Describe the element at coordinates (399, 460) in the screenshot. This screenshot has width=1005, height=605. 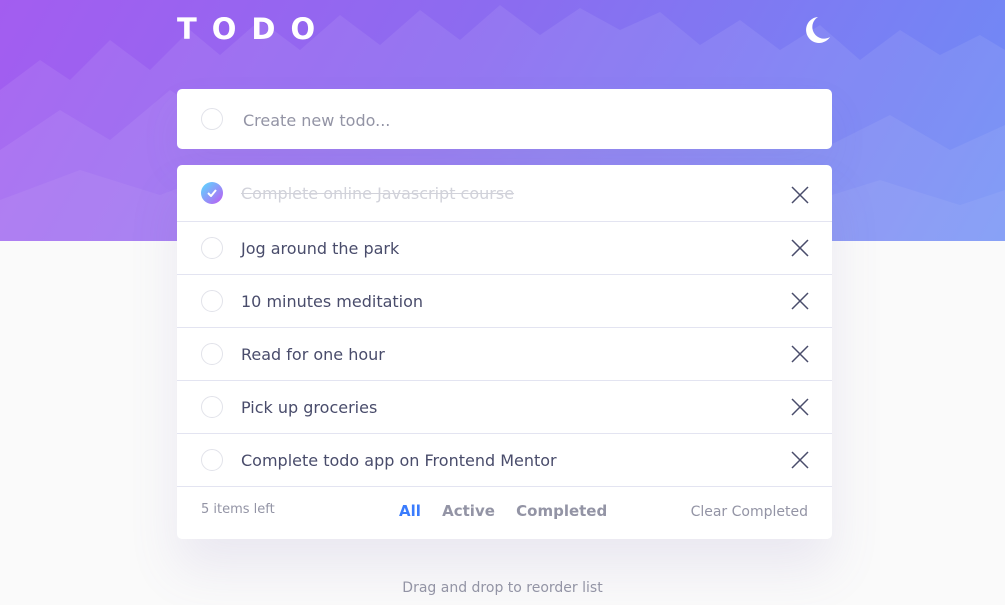
I see `todo-text: Complete todo app on Frontend Mentor` at that location.